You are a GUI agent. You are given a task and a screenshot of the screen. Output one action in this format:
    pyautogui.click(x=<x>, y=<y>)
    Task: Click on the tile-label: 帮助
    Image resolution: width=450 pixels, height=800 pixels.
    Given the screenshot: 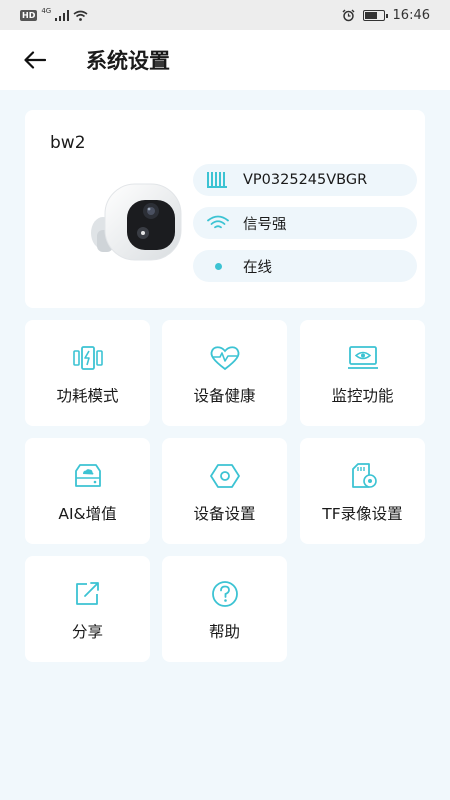 What is the action you would take?
    pyautogui.click(x=224, y=632)
    